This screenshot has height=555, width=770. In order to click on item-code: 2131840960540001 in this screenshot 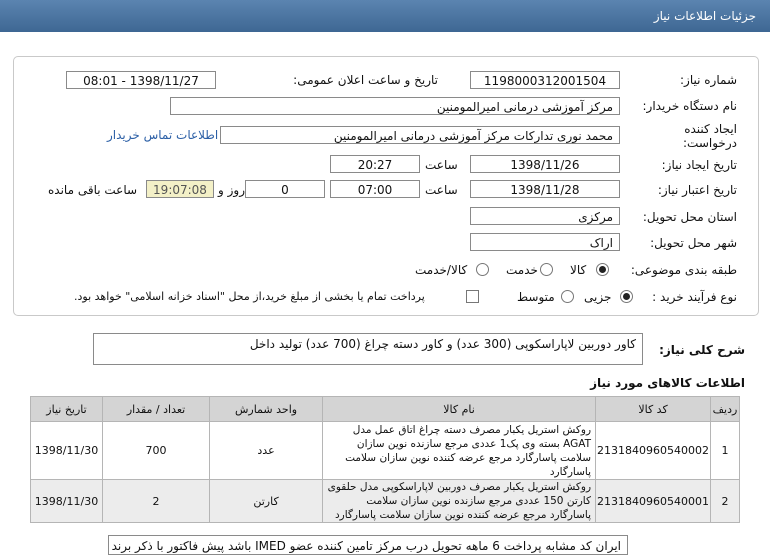, I will do `click(653, 501)`.